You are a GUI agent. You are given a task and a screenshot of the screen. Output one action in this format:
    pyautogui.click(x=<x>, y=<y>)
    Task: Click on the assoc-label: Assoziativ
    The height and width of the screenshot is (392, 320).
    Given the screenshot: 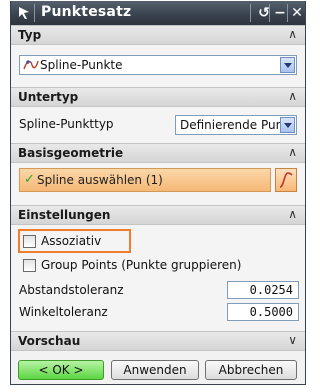 What is the action you would take?
    pyautogui.click(x=71, y=241)
    